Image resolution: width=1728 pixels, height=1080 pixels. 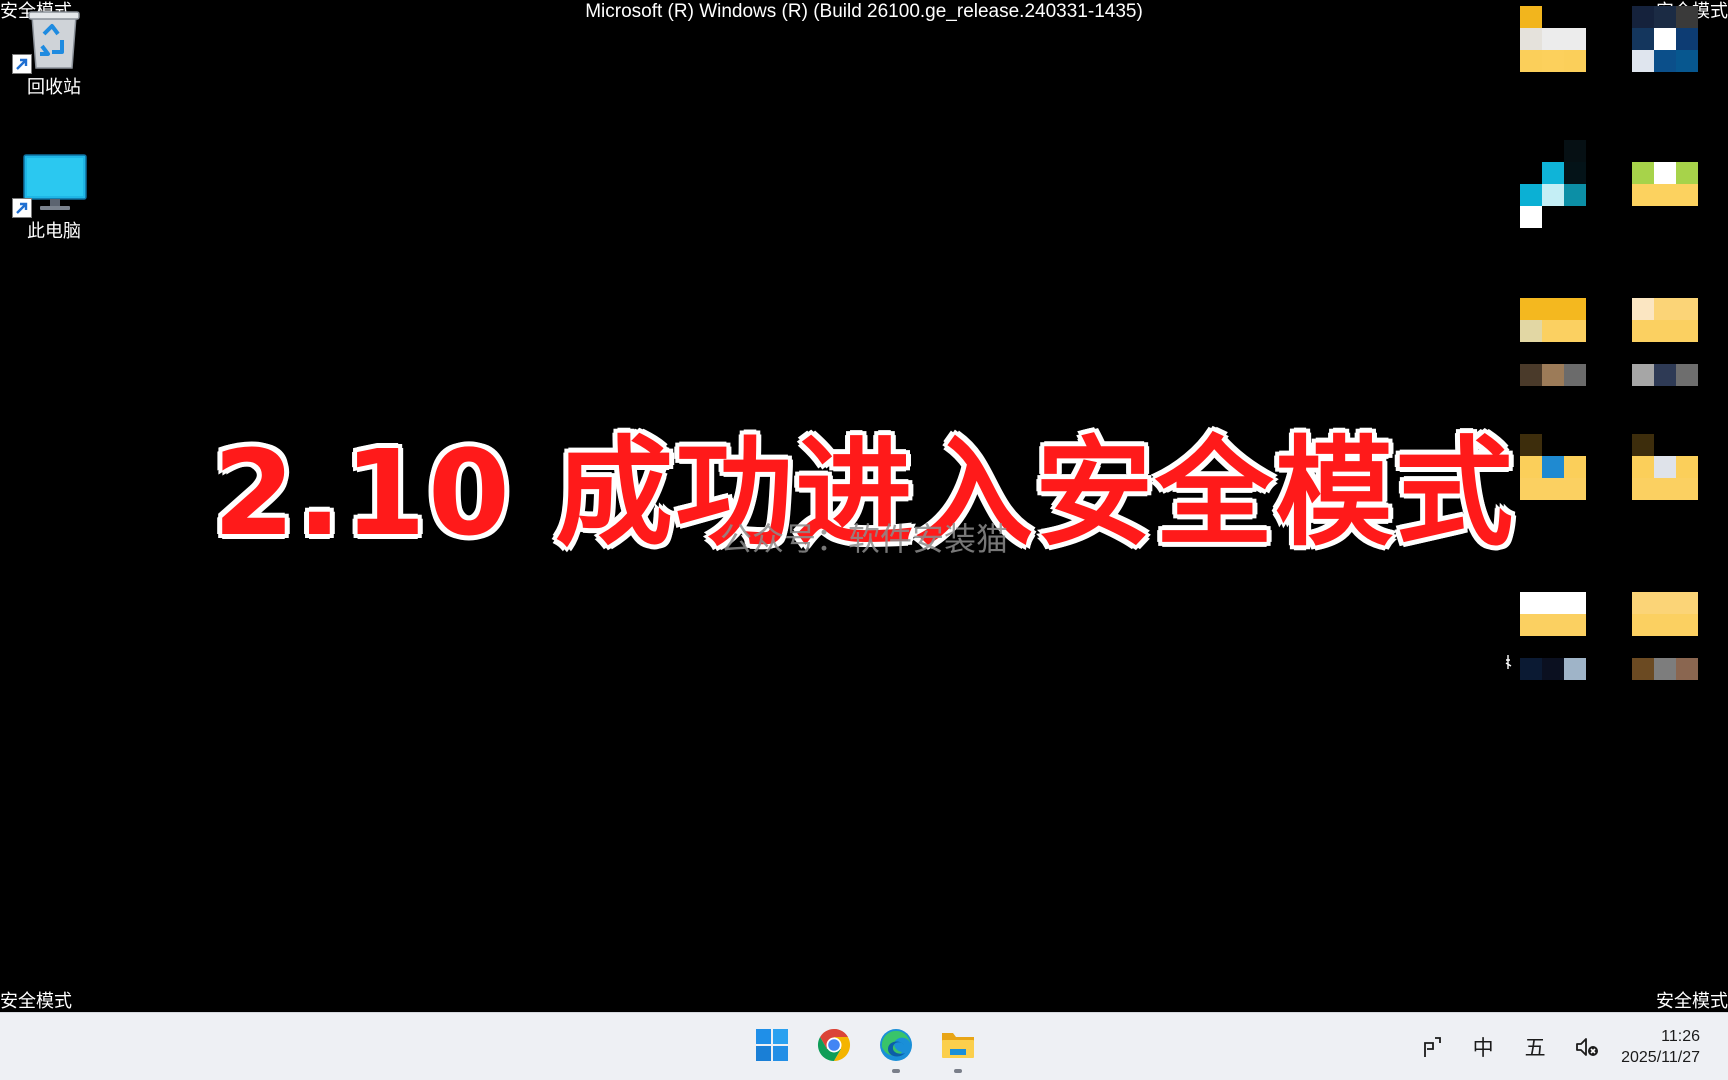 What do you see at coordinates (51, 184) in the screenshot?
I see `monitor-icon` at bounding box center [51, 184].